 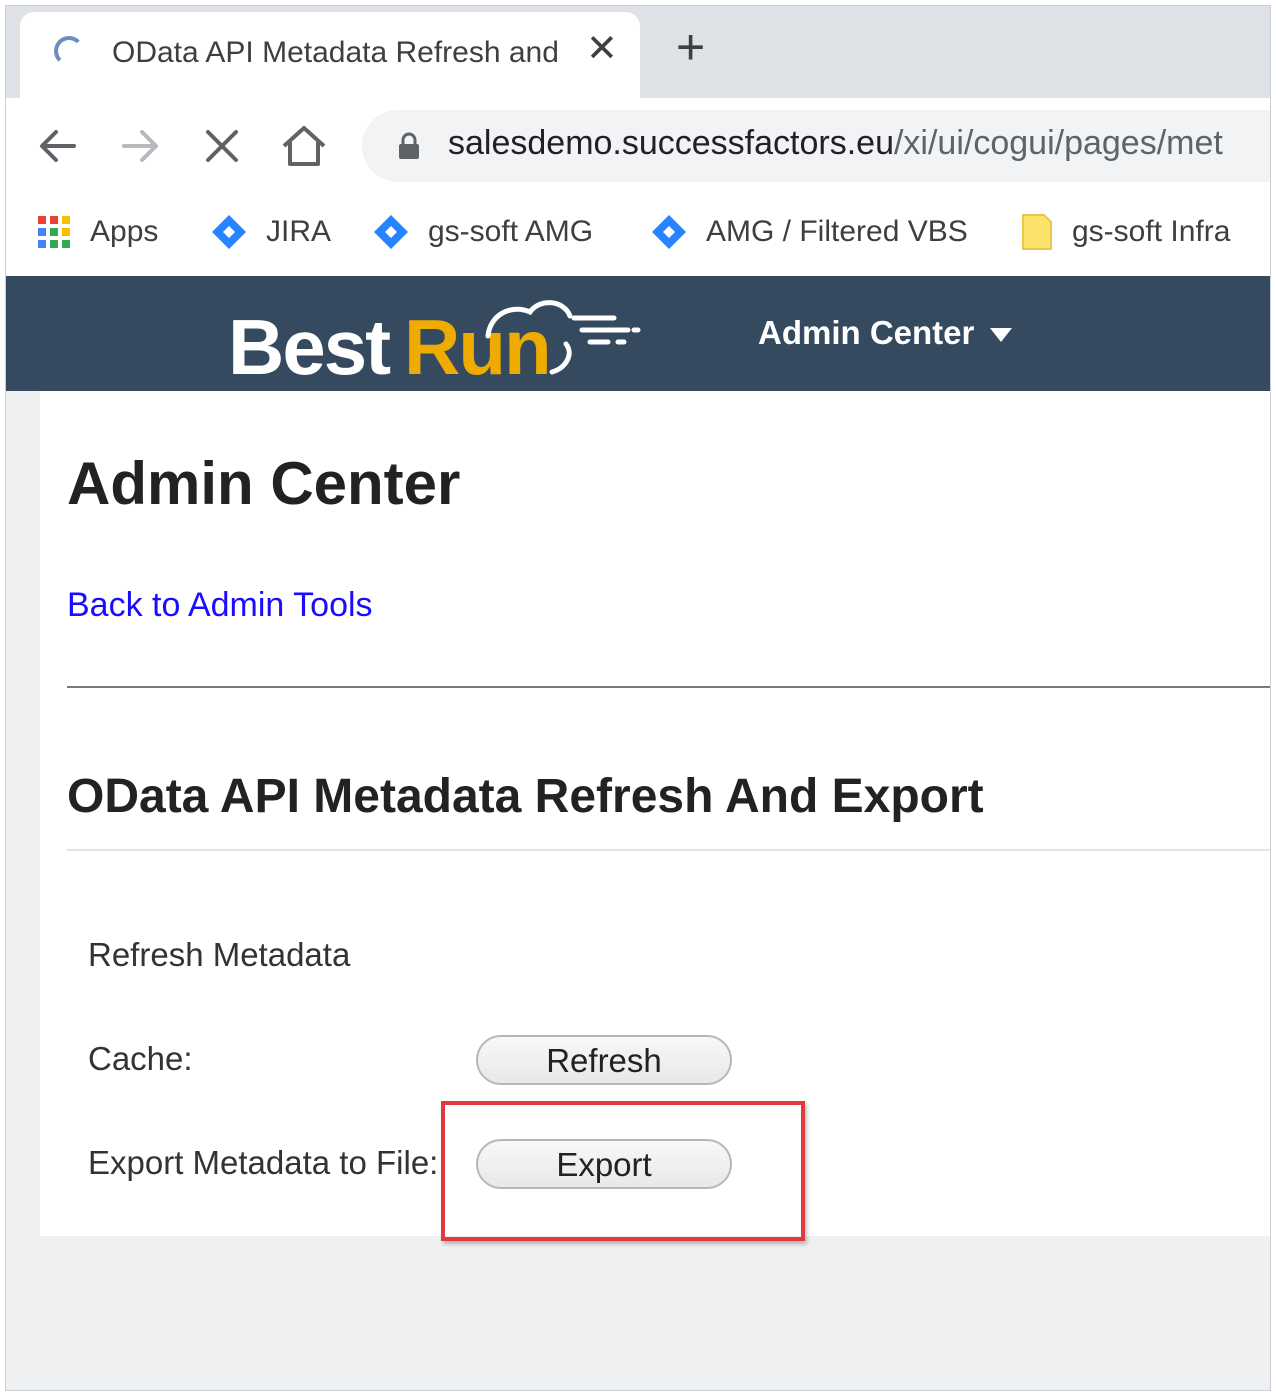 I want to click on logo-cloud-swoosh-icon, so click(x=563, y=337).